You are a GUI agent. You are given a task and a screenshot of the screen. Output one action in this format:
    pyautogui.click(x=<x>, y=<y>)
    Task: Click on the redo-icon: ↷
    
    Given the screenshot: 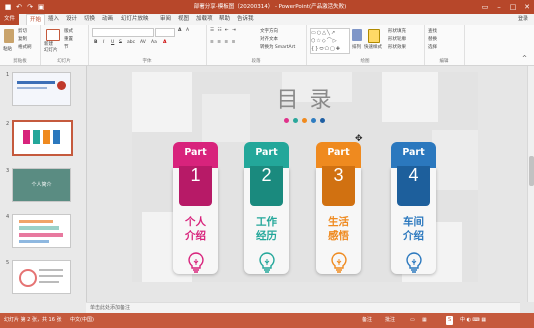 What is the action you would take?
    pyautogui.click(x=30, y=7)
    